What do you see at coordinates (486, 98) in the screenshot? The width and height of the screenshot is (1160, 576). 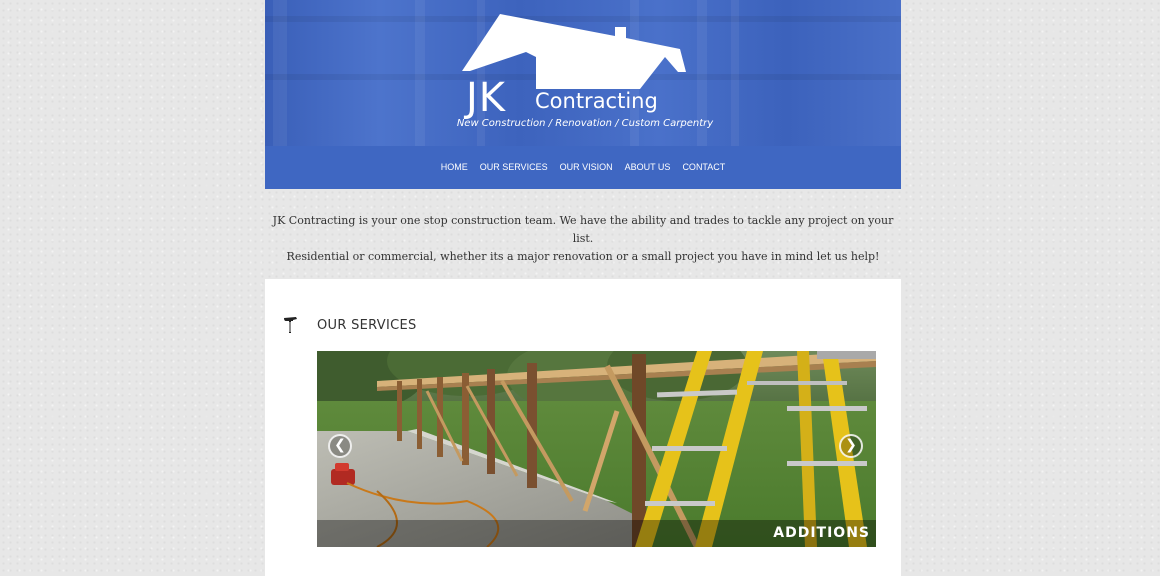 I see `logo-initials: JK` at bounding box center [486, 98].